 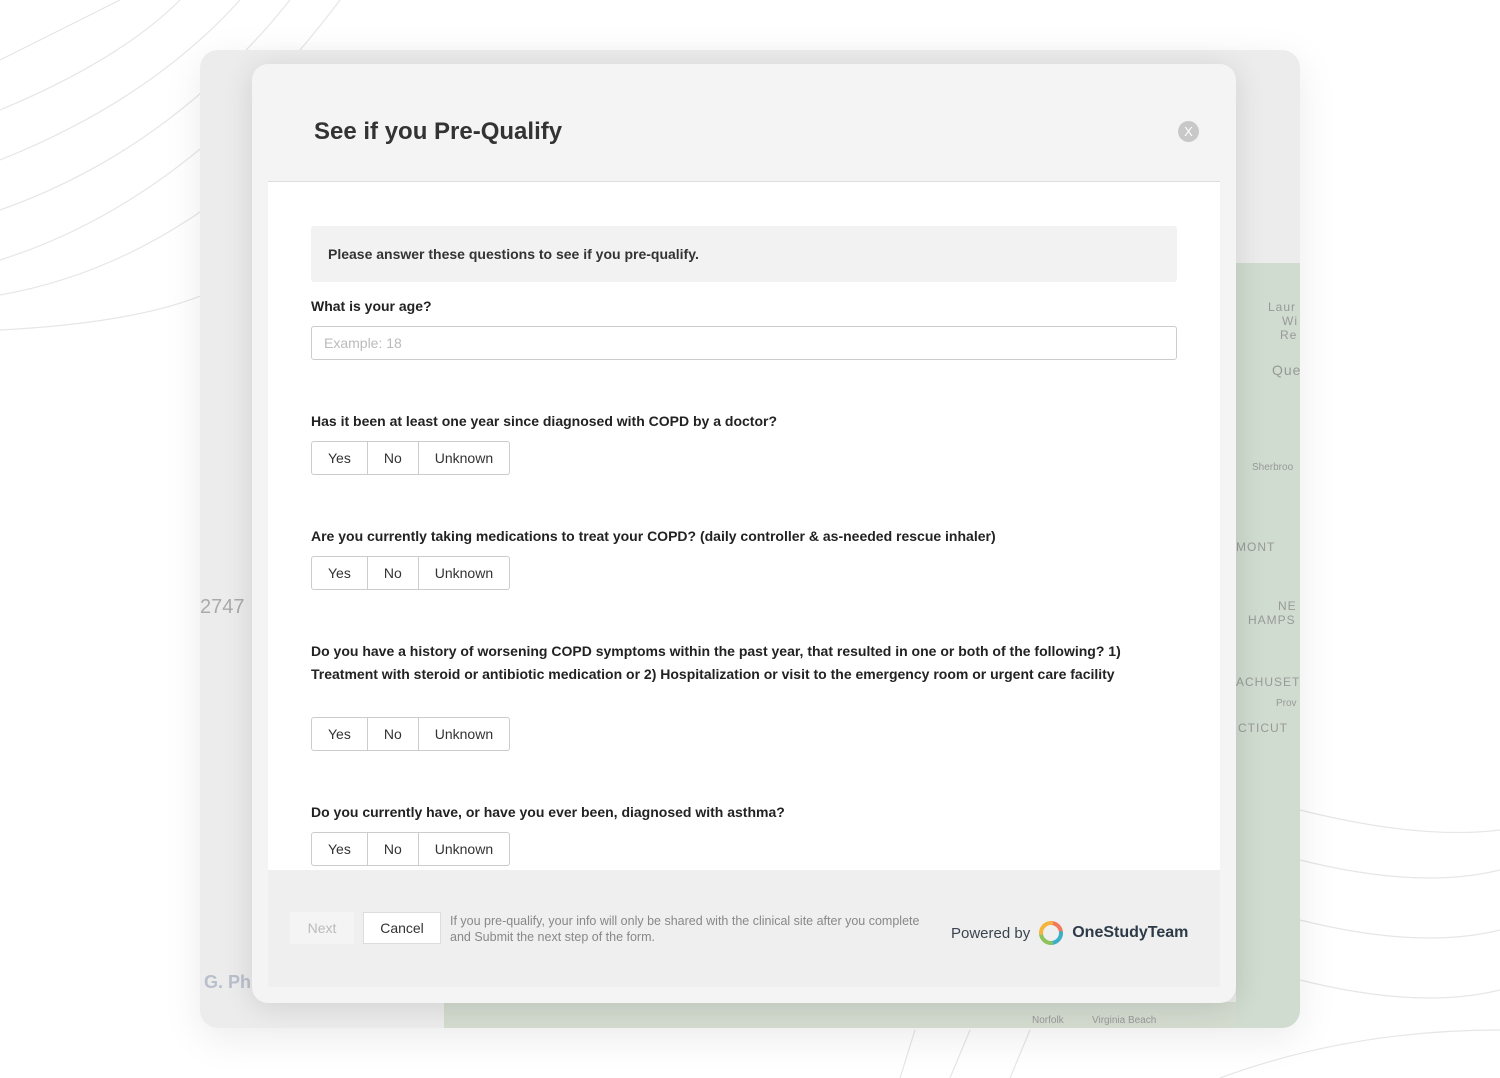 I want to click on brand-name: OneStudyTeam, so click(x=1130, y=932).